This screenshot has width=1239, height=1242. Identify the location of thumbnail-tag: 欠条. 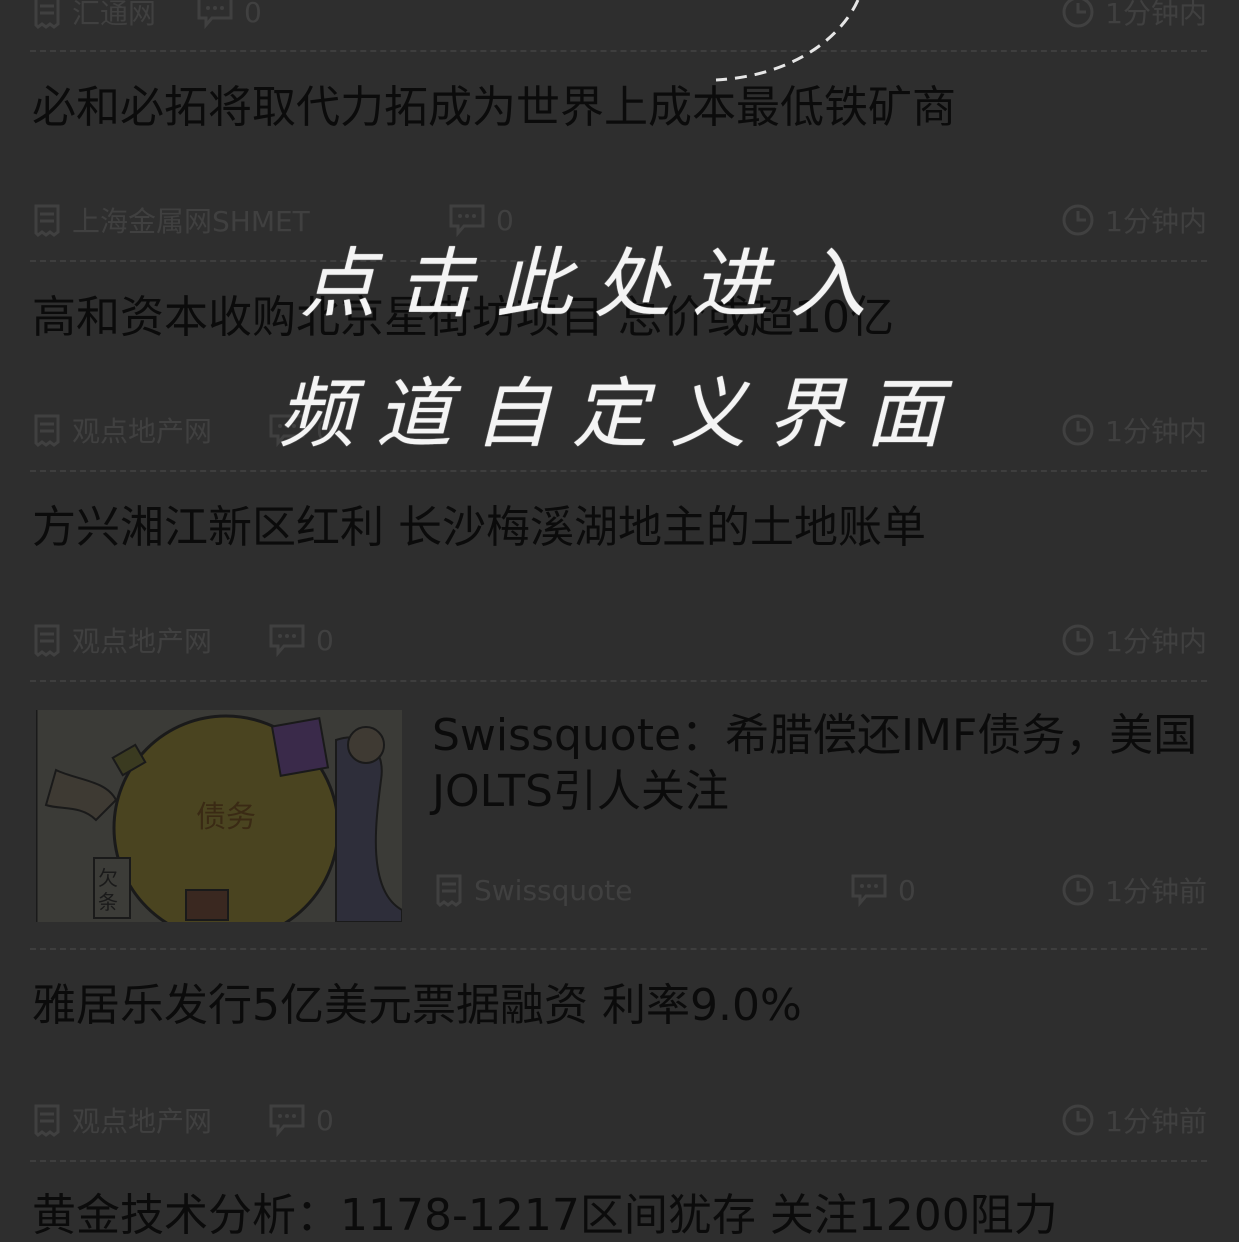
(108, 890).